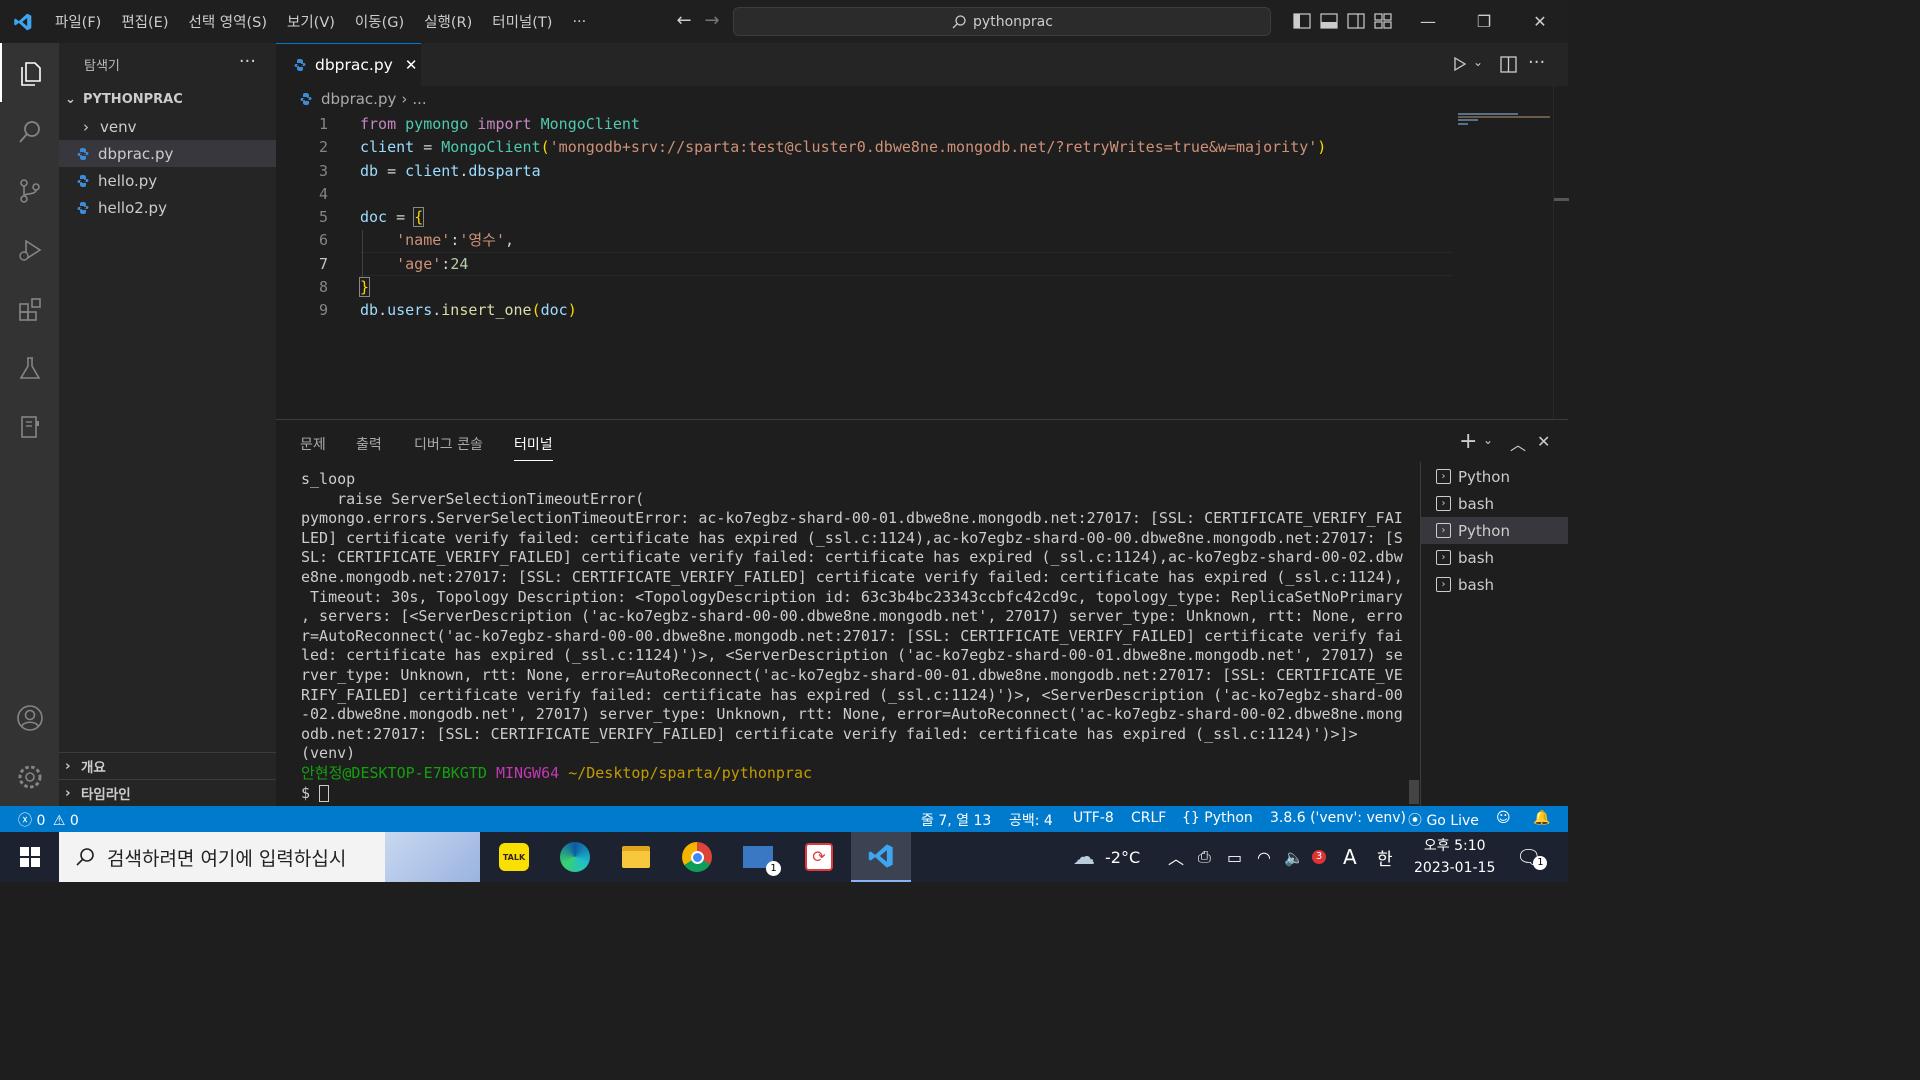 This screenshot has height=1080, width=1920. What do you see at coordinates (358, 99) in the screenshot?
I see `breadcrumb-file: dbprac.py` at bounding box center [358, 99].